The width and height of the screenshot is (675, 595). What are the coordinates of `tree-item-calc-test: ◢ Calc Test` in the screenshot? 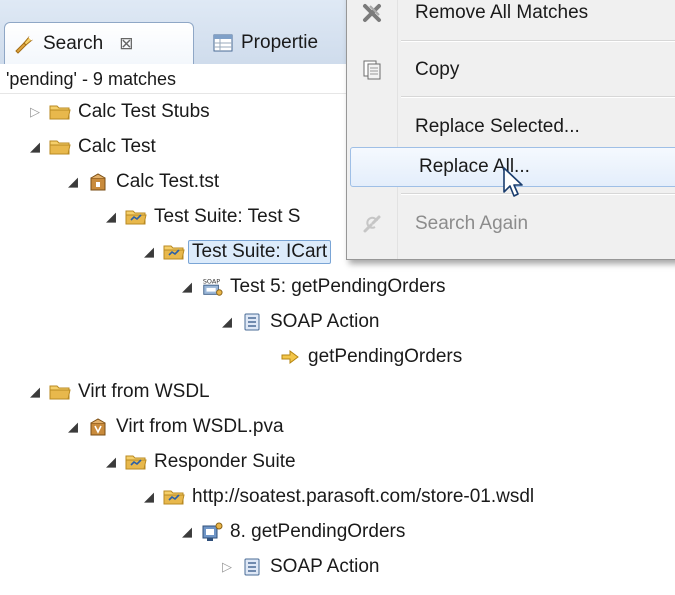 It's located at (90, 147).